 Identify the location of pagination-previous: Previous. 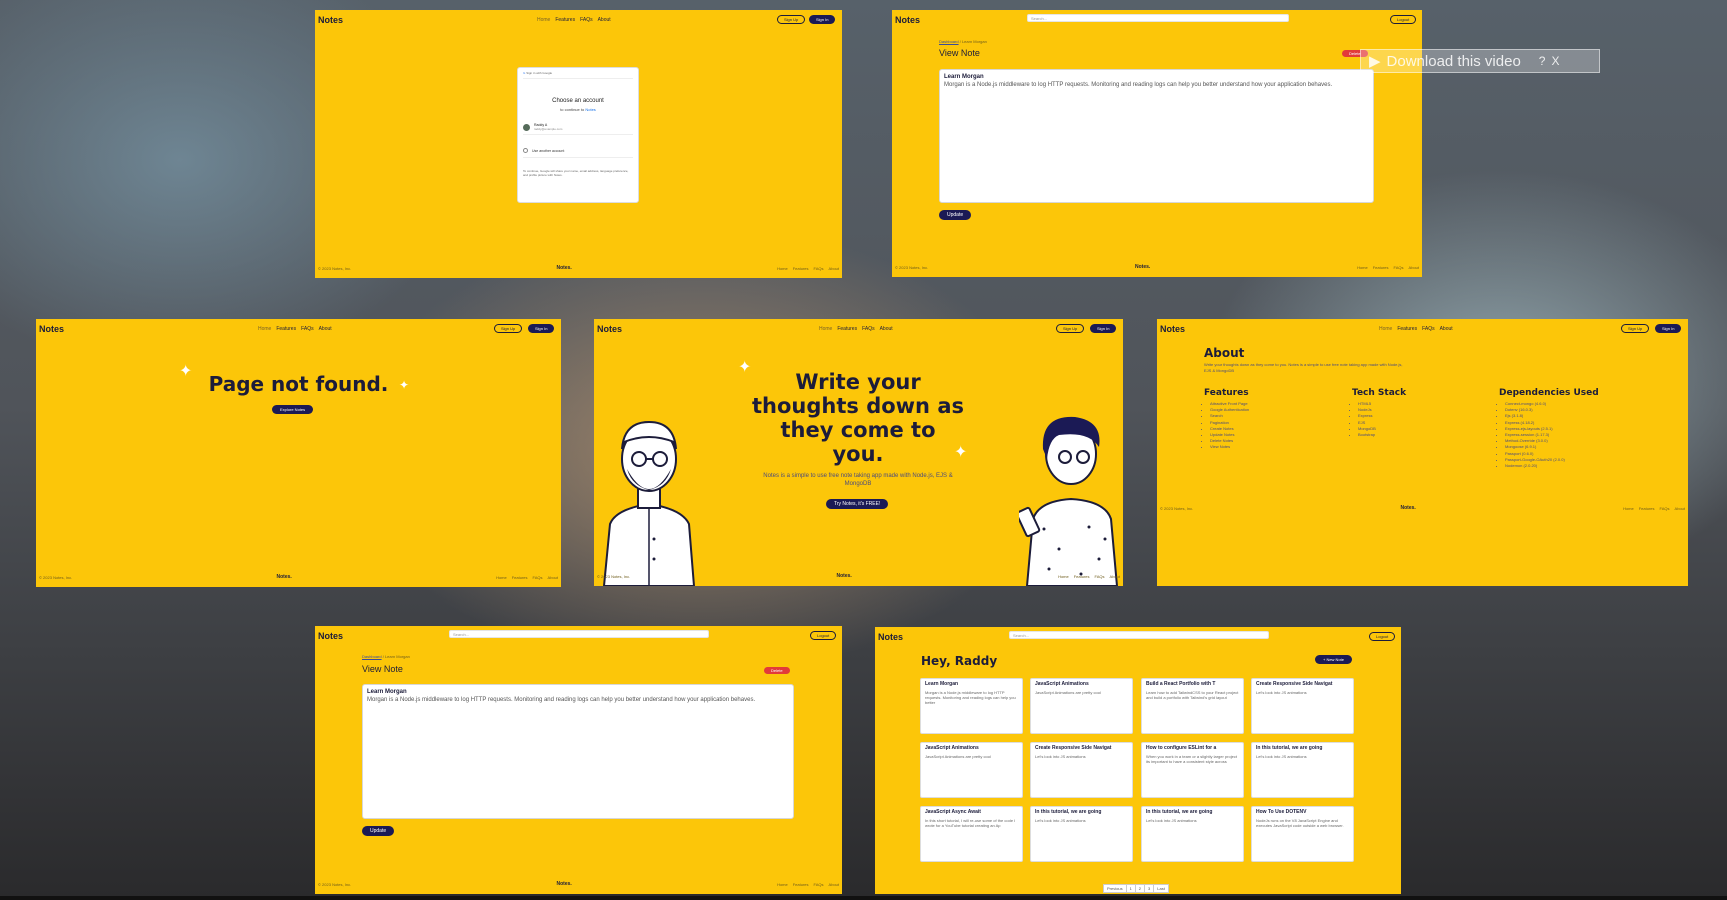
(1115, 888).